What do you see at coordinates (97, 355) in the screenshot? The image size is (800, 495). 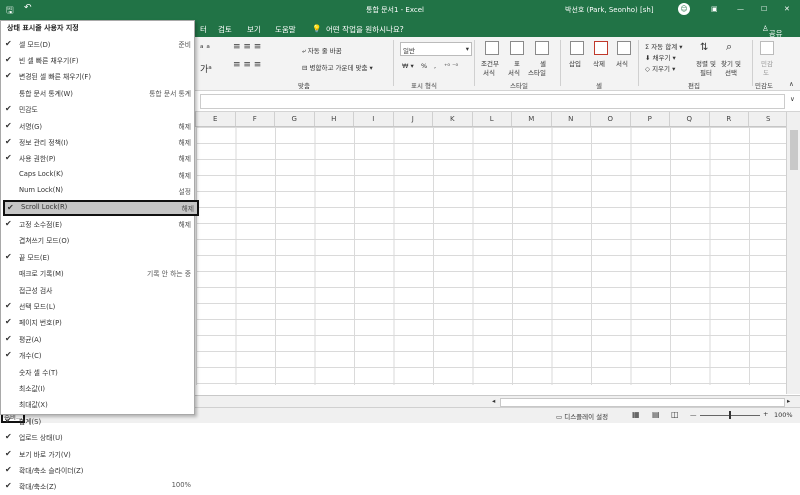 I see `menu-item: ✔ 개수(C)` at bounding box center [97, 355].